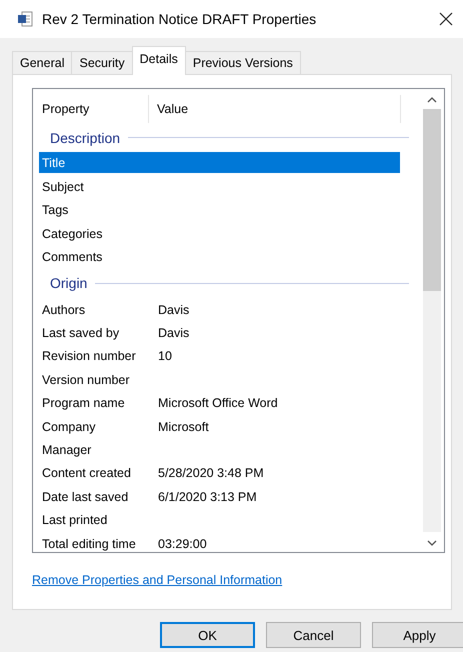 This screenshot has width=463, height=652. What do you see at coordinates (85, 138) in the screenshot?
I see `group-heading: Description` at bounding box center [85, 138].